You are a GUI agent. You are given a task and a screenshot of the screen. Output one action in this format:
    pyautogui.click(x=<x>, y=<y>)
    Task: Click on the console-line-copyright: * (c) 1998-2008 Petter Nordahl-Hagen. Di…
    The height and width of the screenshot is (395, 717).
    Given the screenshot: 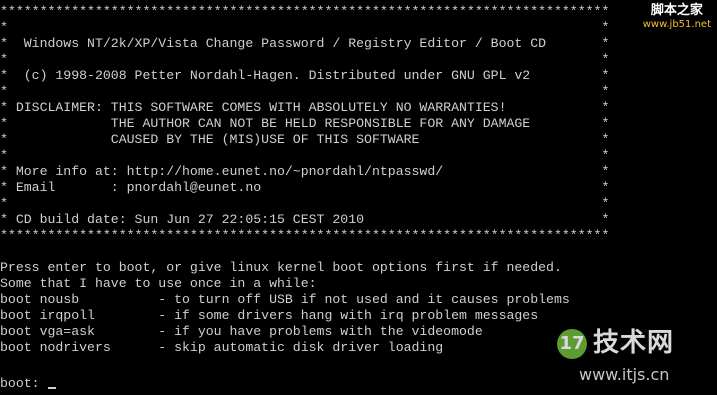 What is the action you would take?
    pyautogui.click(x=305, y=75)
    